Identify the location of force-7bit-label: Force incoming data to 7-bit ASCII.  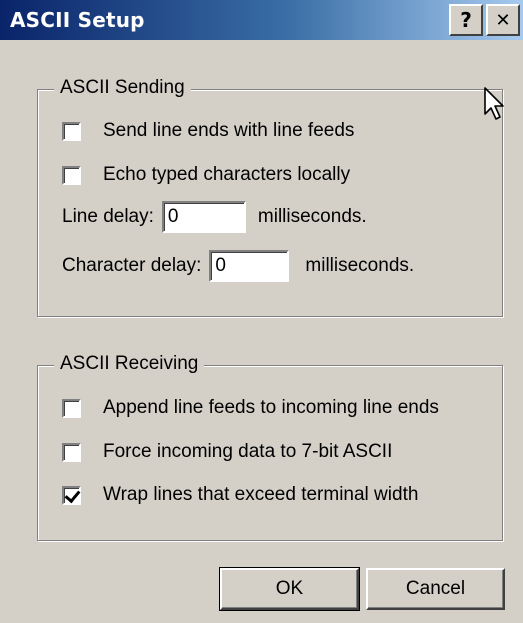
(248, 451).